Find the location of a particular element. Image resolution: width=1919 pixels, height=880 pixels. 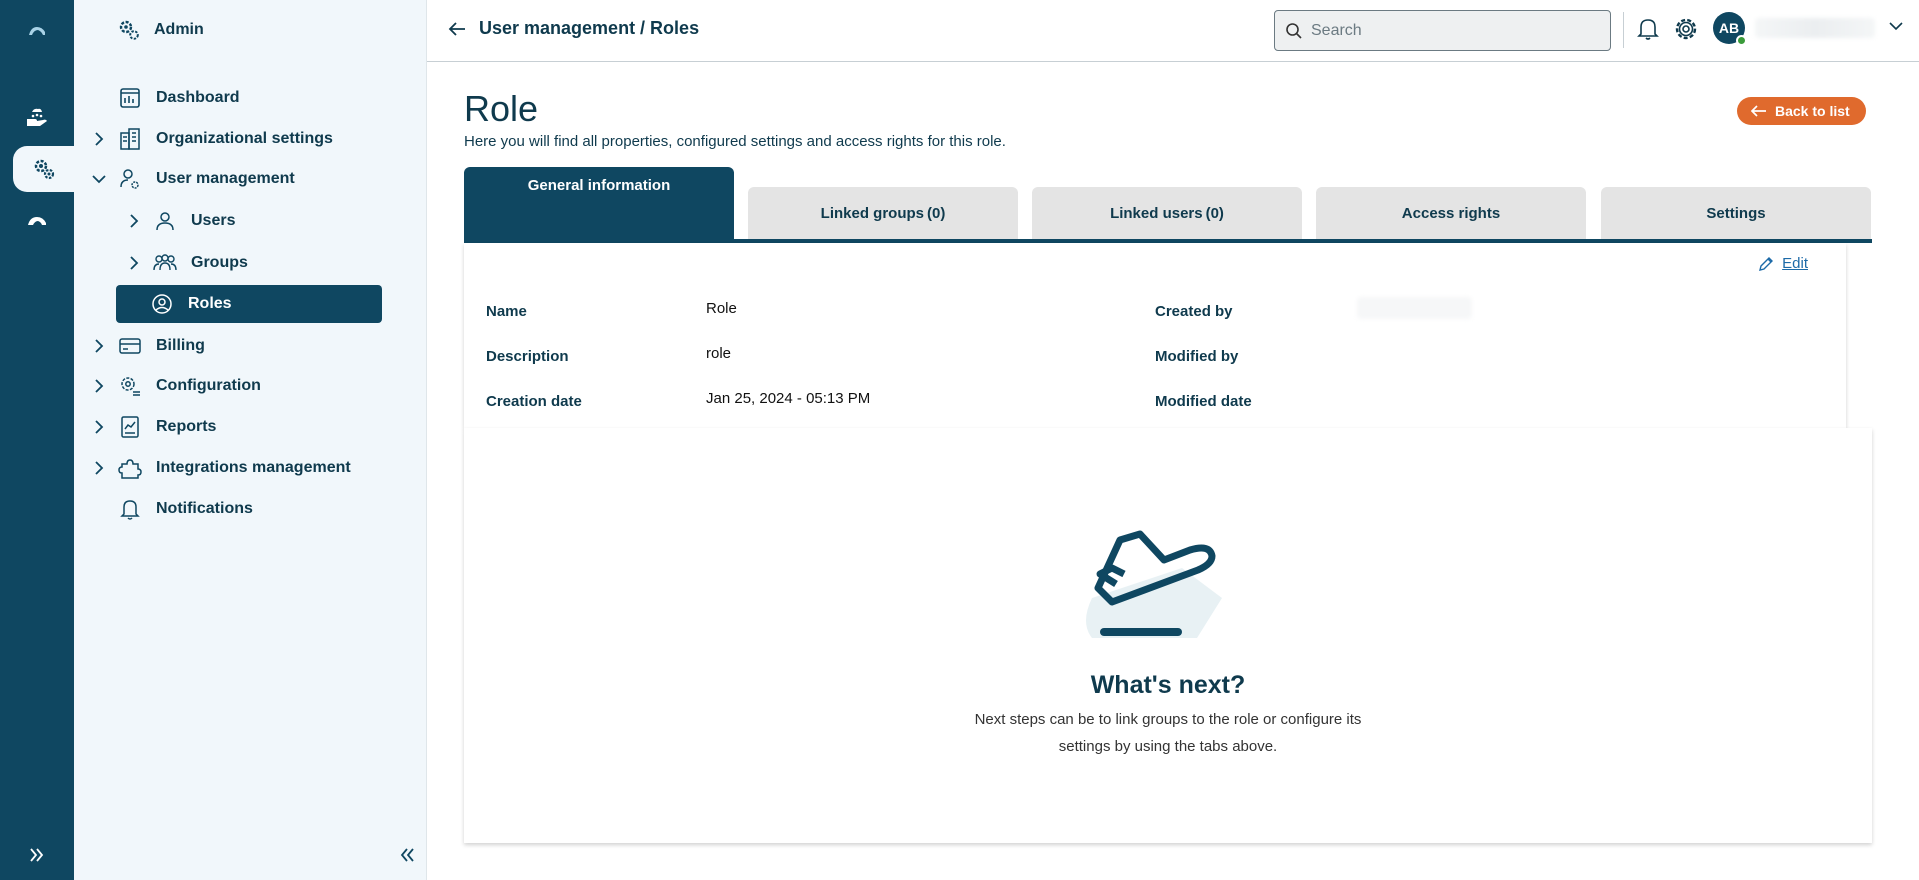

puzzle-icon is located at coordinates (130, 468).